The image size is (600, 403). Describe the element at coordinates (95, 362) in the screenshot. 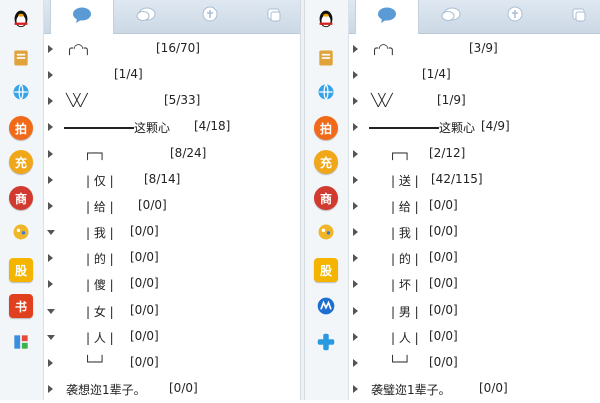

I see `group-name: └─┘` at that location.